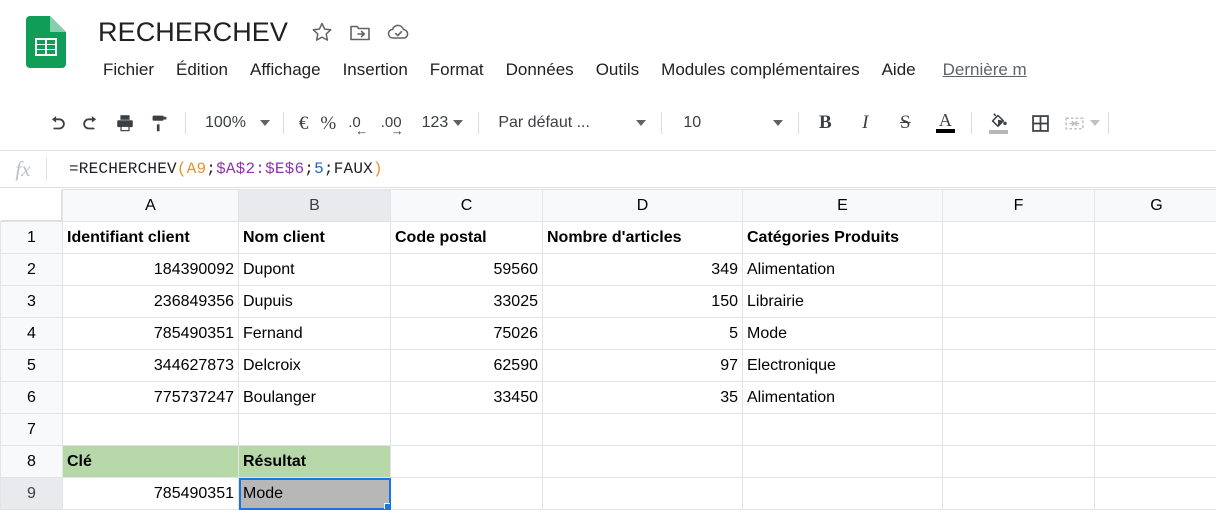 This screenshot has width=1216, height=518. Describe the element at coordinates (31, 269) in the screenshot. I see `row-header-2: 2` at that location.